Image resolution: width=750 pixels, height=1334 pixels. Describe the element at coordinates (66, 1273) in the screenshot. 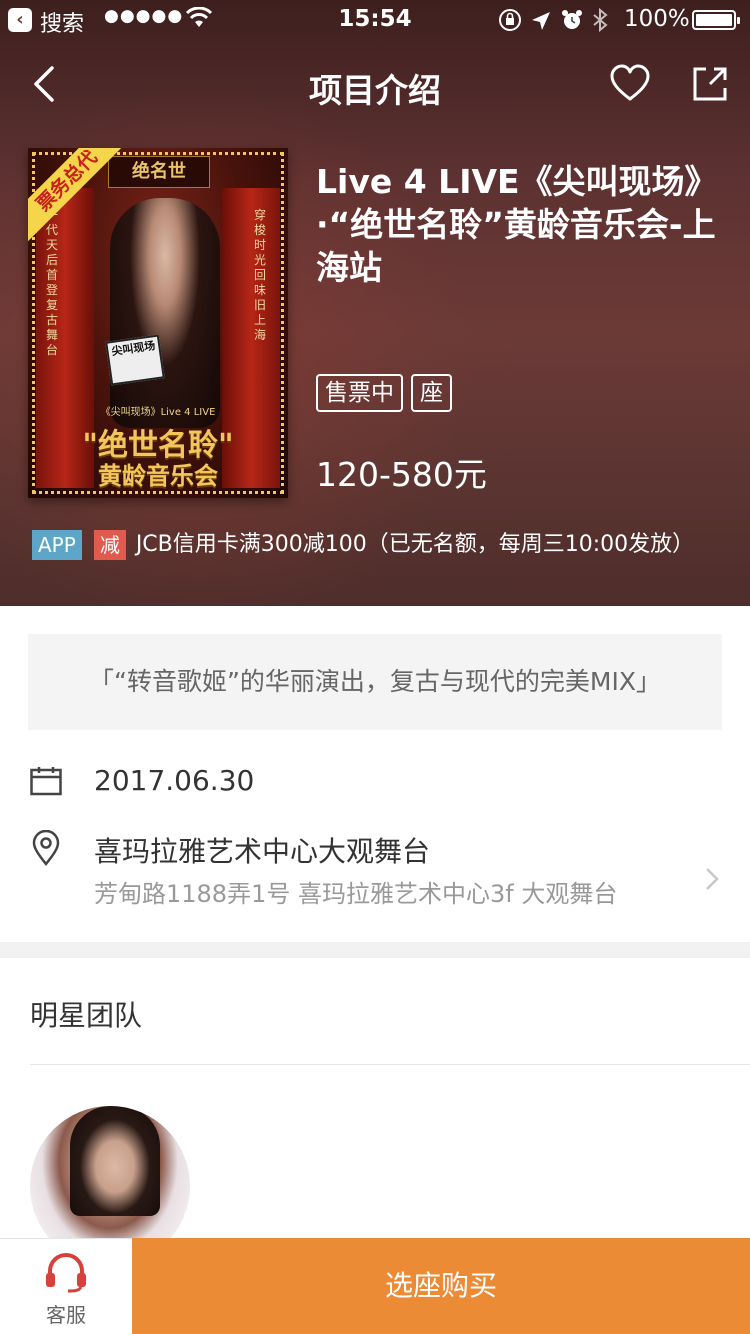

I see `headset-icon` at that location.